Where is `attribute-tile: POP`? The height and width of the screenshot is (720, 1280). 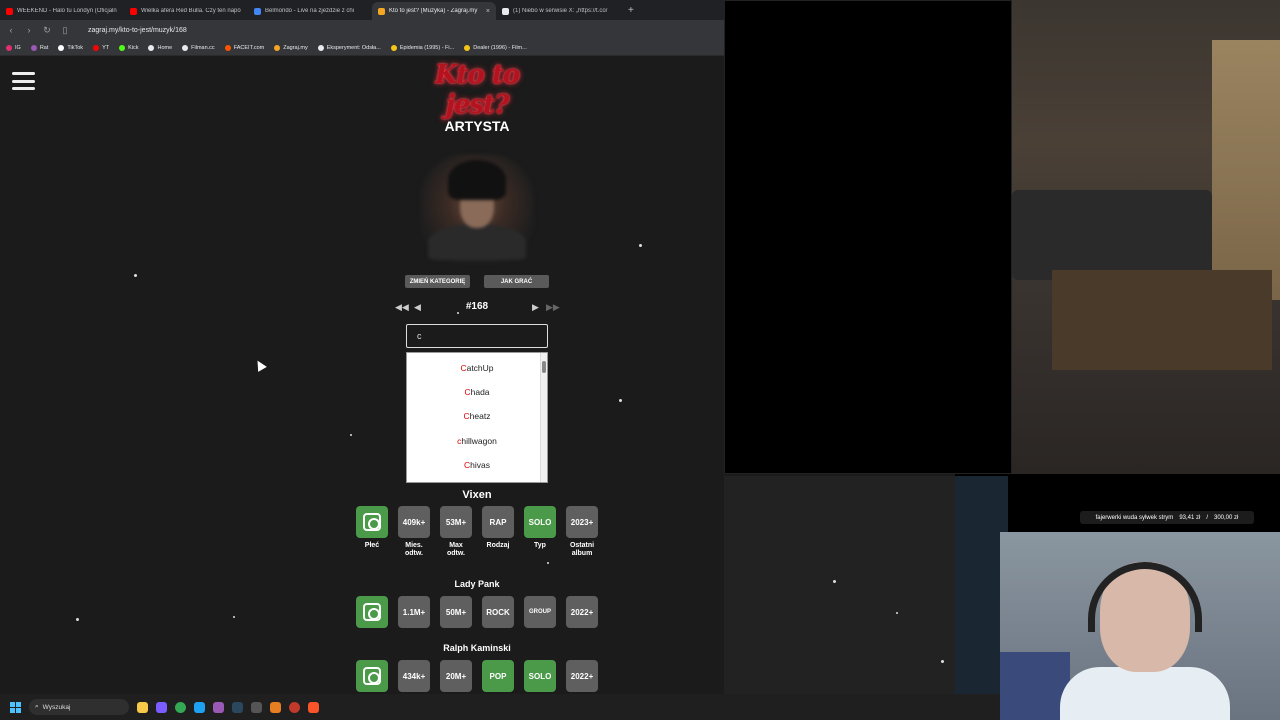 attribute-tile: POP is located at coordinates (498, 676).